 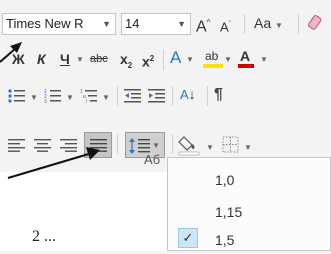 What do you see at coordinates (249, 240) in the screenshot?
I see `line-spacing-option-selected: ✓ 1,5` at bounding box center [249, 240].